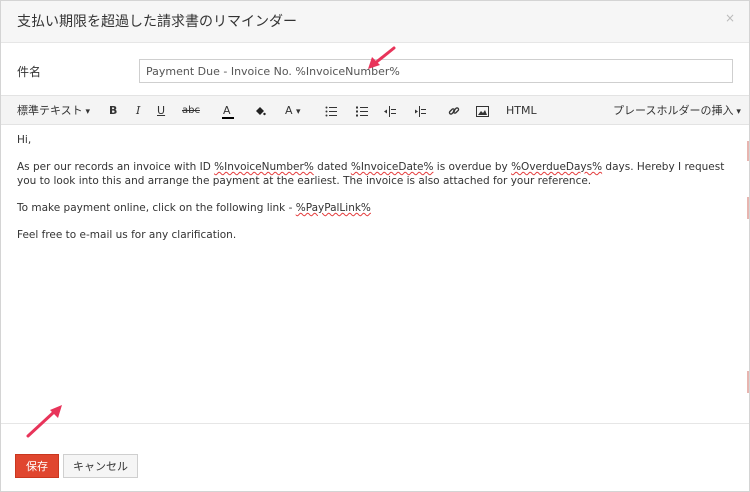 Image resolution: width=750 pixels, height=492 pixels. What do you see at coordinates (37, 466) in the screenshot?
I see `save-button: 保存` at bounding box center [37, 466].